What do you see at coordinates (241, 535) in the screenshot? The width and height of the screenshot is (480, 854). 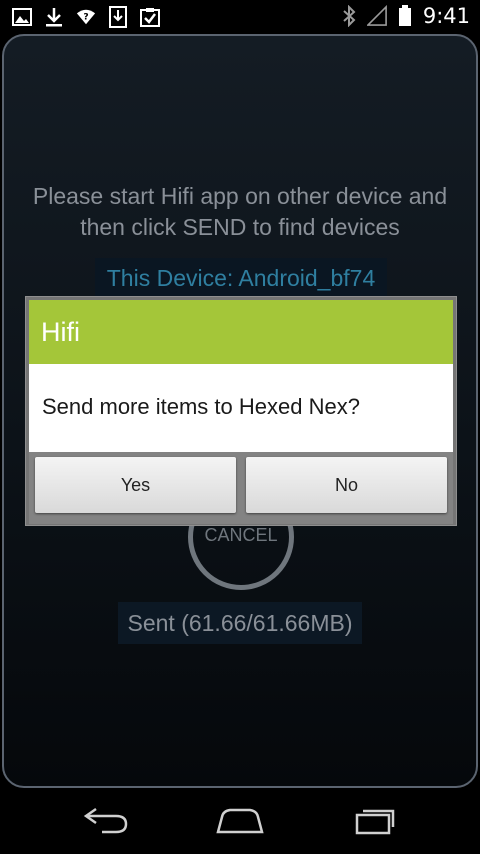 I see `cancel-label: CANCEL` at bounding box center [241, 535].